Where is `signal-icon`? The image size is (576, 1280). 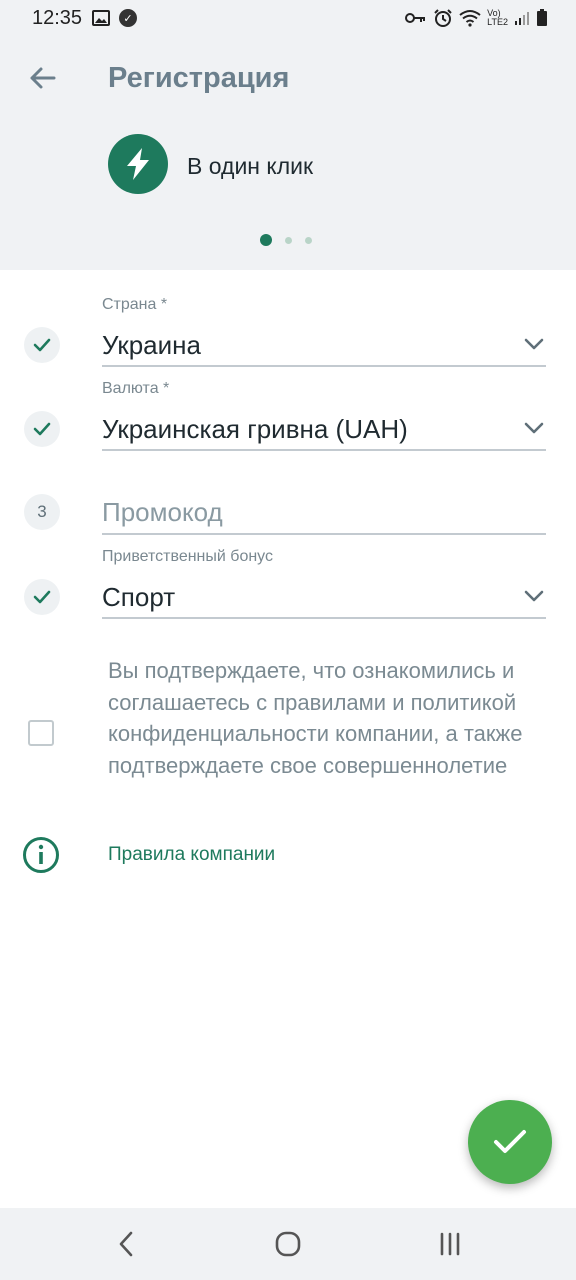 signal-icon is located at coordinates (522, 18).